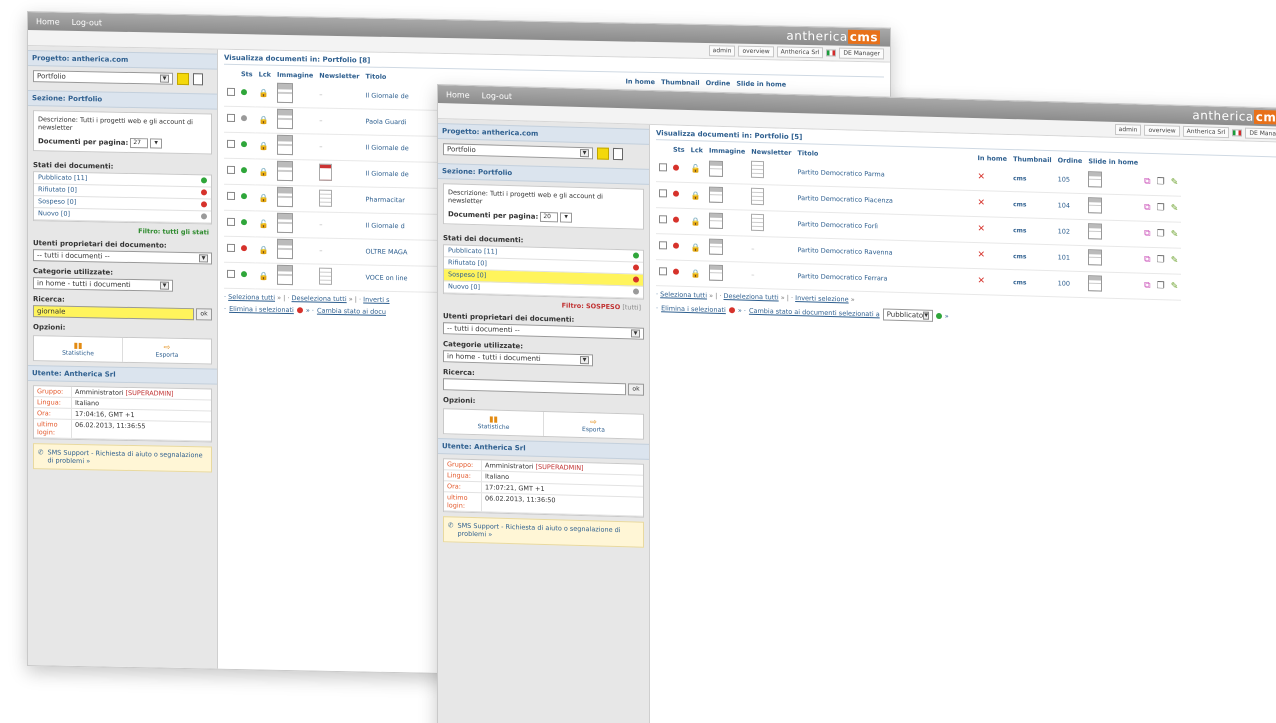  What do you see at coordinates (295, 75) in the screenshot?
I see `col-image: Immagine` at bounding box center [295, 75].